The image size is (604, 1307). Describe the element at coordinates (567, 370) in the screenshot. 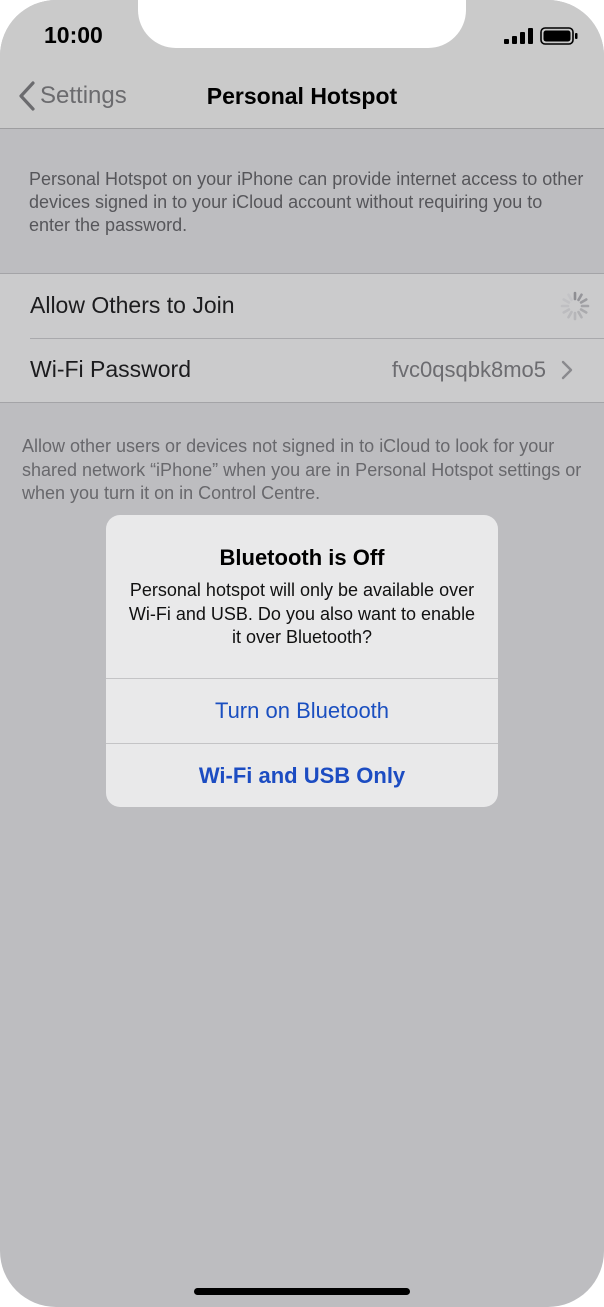

I see `chevron-right-icon` at that location.